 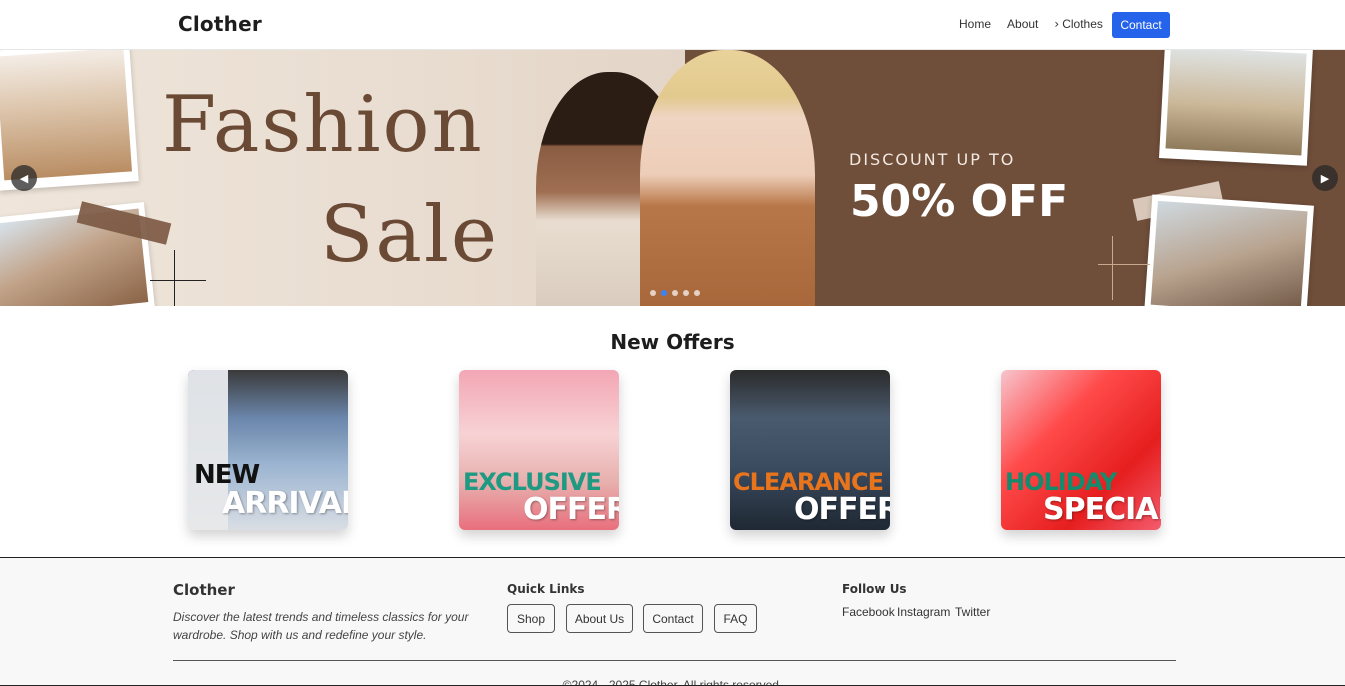 What do you see at coordinates (1236, 108) in the screenshot?
I see `hero-photo-field-coat` at bounding box center [1236, 108].